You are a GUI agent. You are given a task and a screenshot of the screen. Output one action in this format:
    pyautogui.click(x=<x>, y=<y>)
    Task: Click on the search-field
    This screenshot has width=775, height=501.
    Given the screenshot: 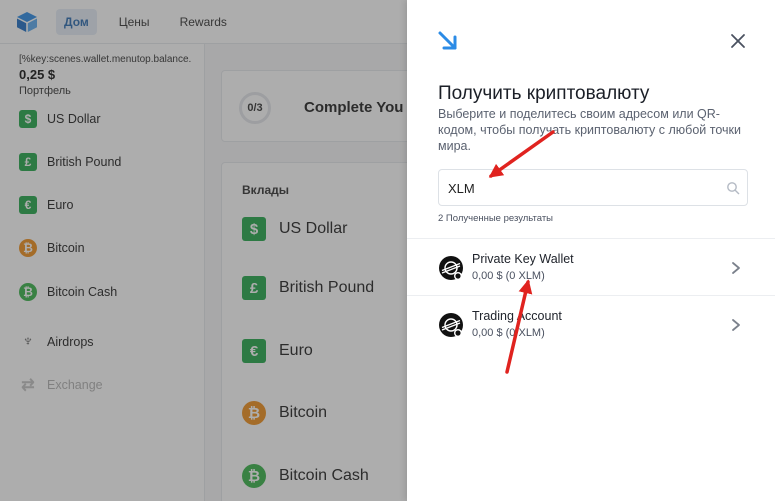 What is the action you would take?
    pyautogui.click(x=593, y=187)
    